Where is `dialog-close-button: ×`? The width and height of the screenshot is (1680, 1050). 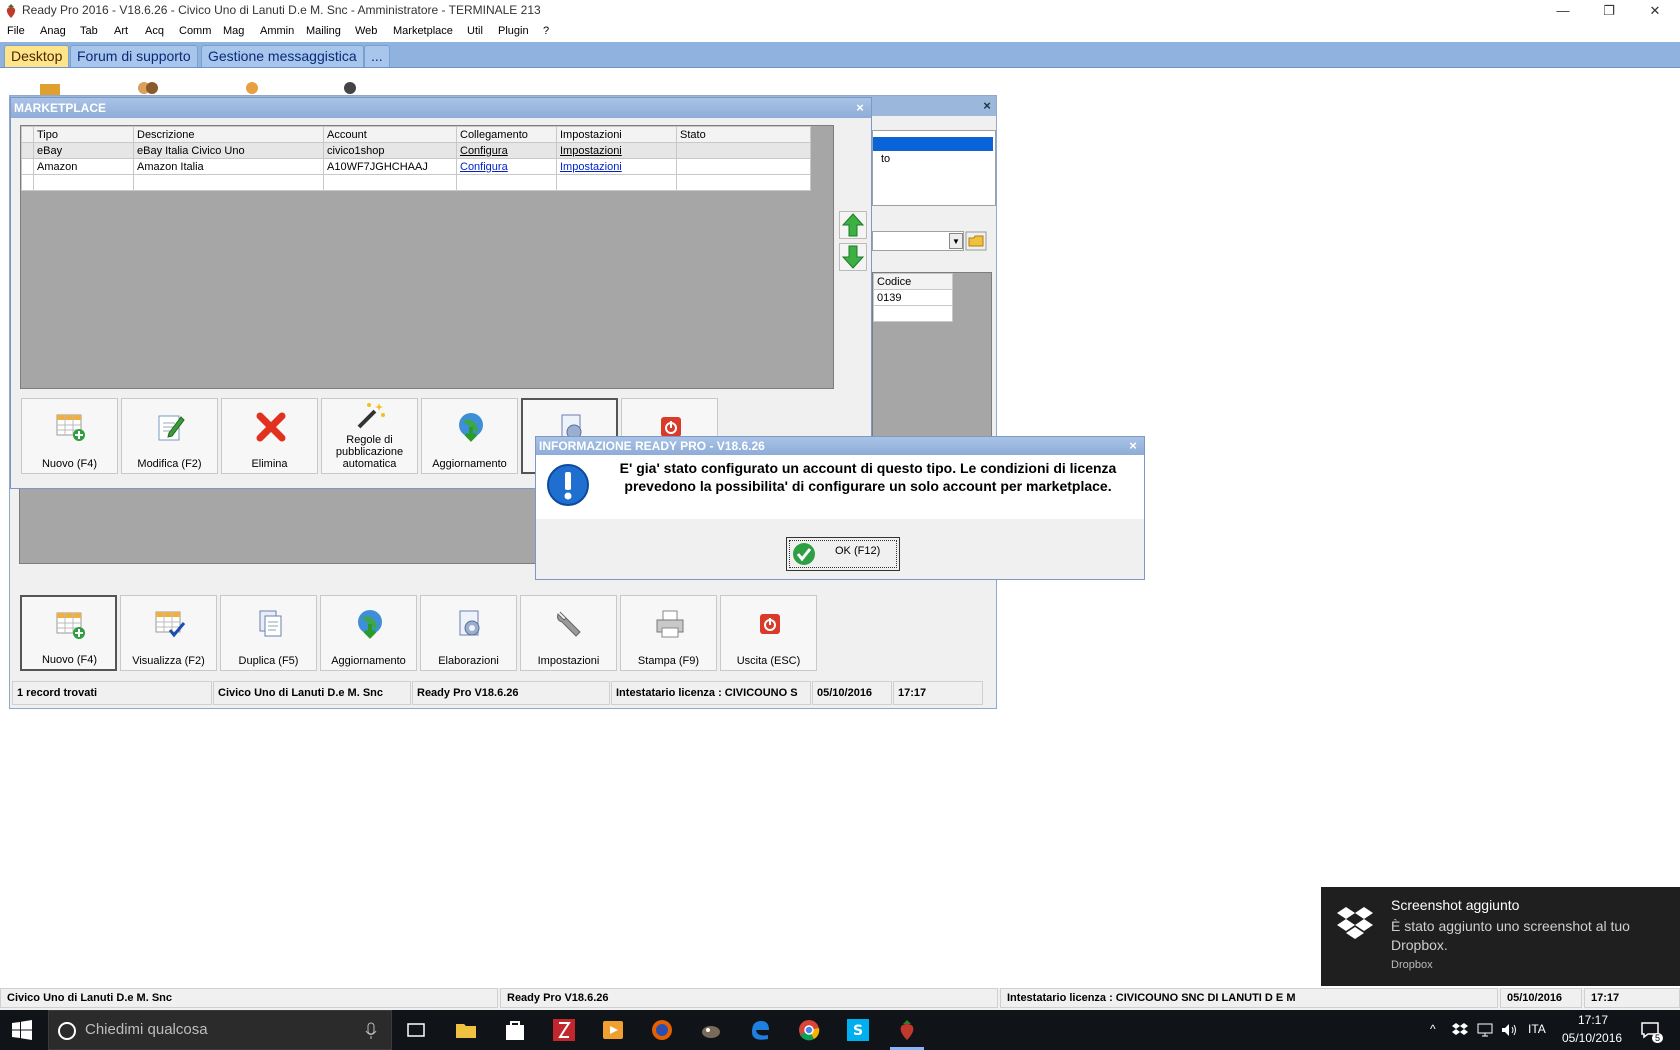 dialog-close-button: × is located at coordinates (1133, 446).